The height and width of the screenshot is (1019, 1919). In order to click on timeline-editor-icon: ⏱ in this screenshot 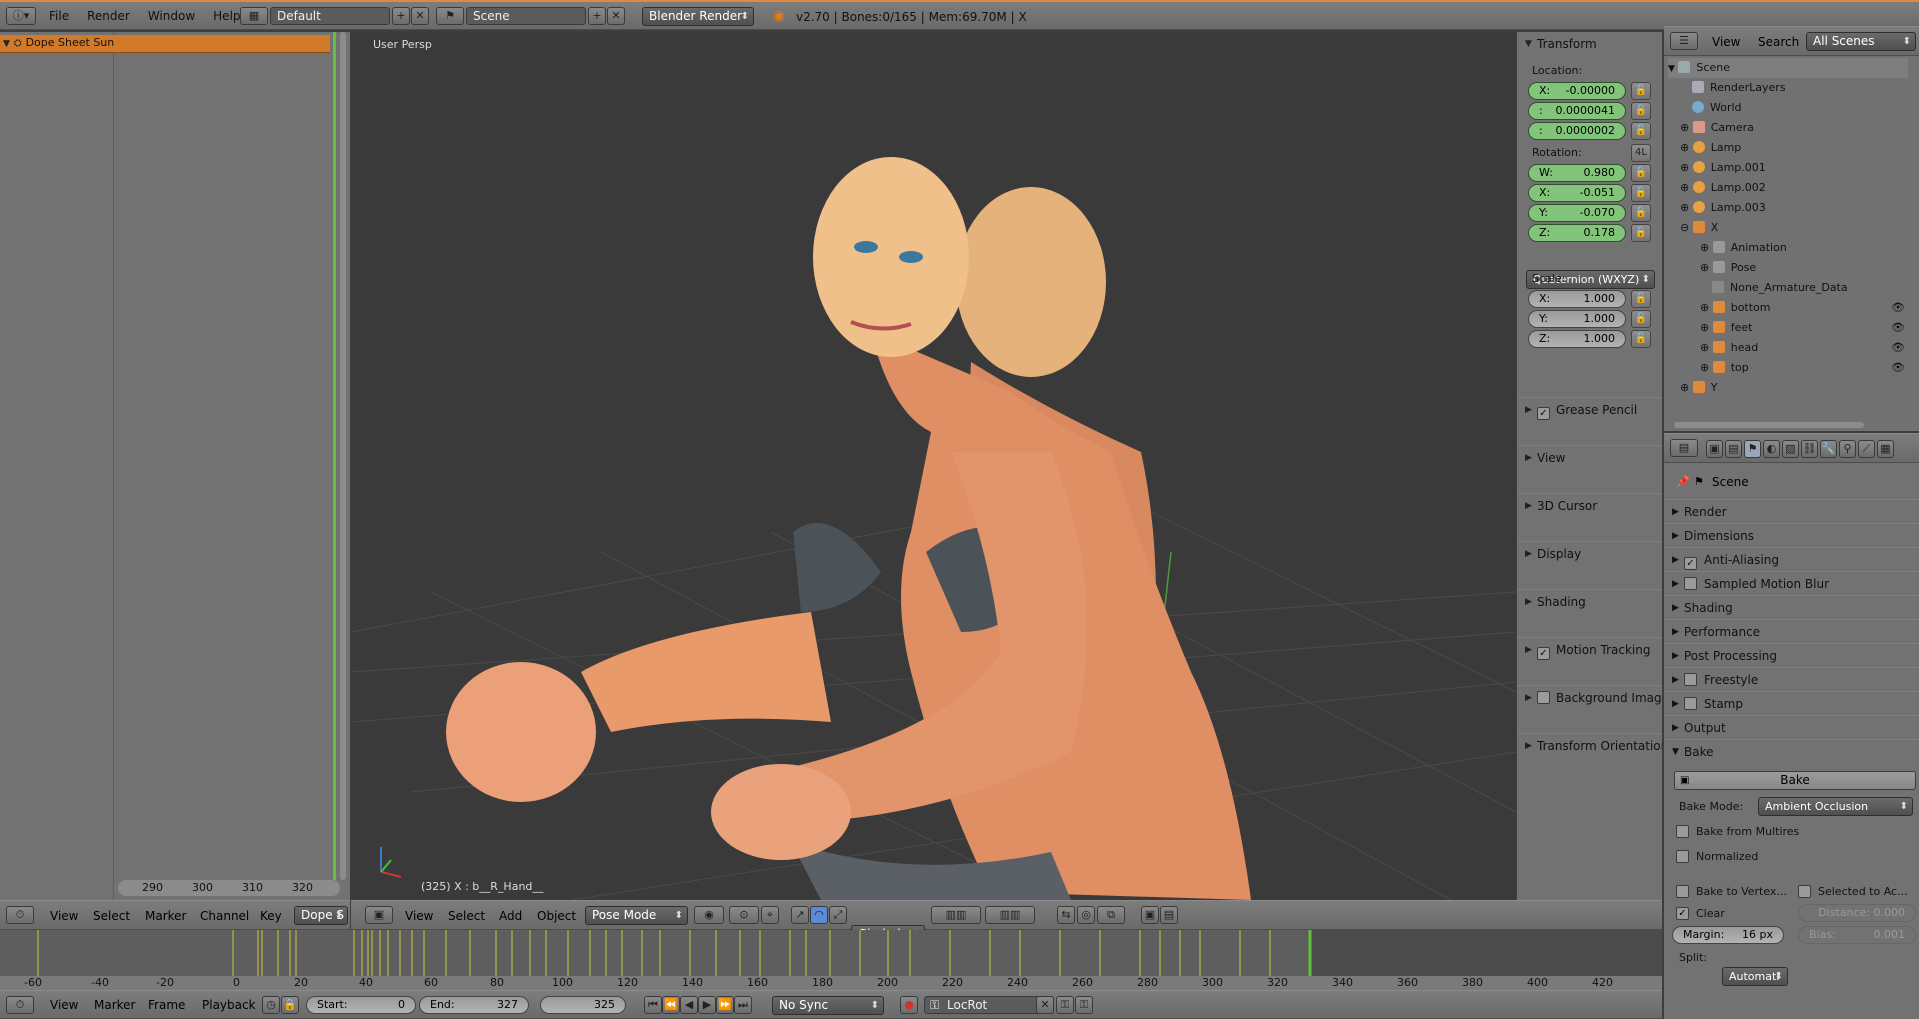, I will do `click(20, 1005)`.